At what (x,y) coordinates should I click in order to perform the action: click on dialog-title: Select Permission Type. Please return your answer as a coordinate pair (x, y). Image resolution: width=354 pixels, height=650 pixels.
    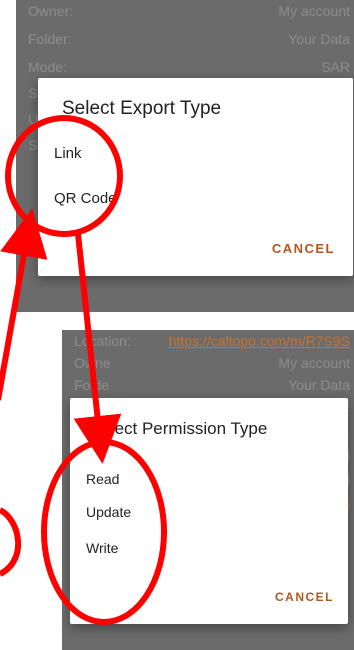
    Looking at the image, I should click on (179, 428).